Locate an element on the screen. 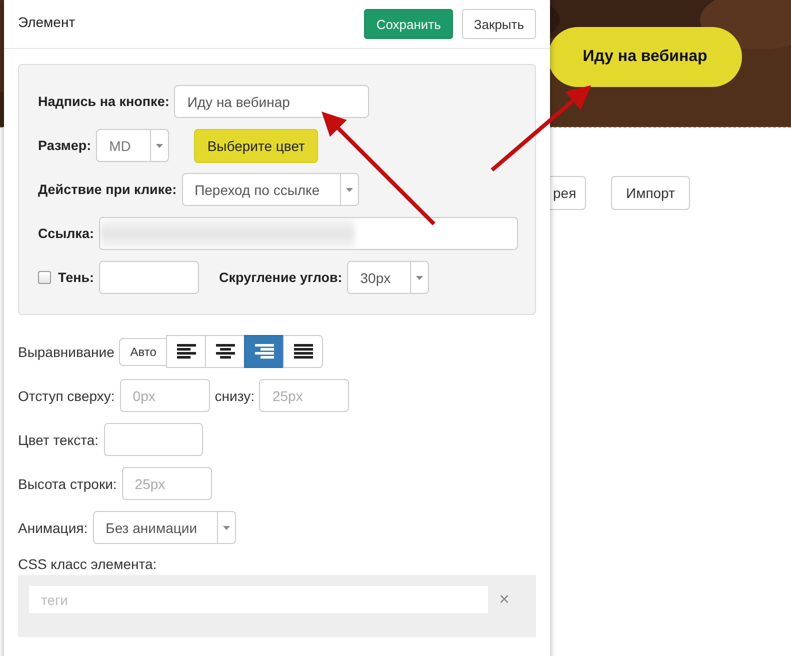 The height and width of the screenshot is (656, 791). field-label: Цвет текста: is located at coordinates (58, 440).